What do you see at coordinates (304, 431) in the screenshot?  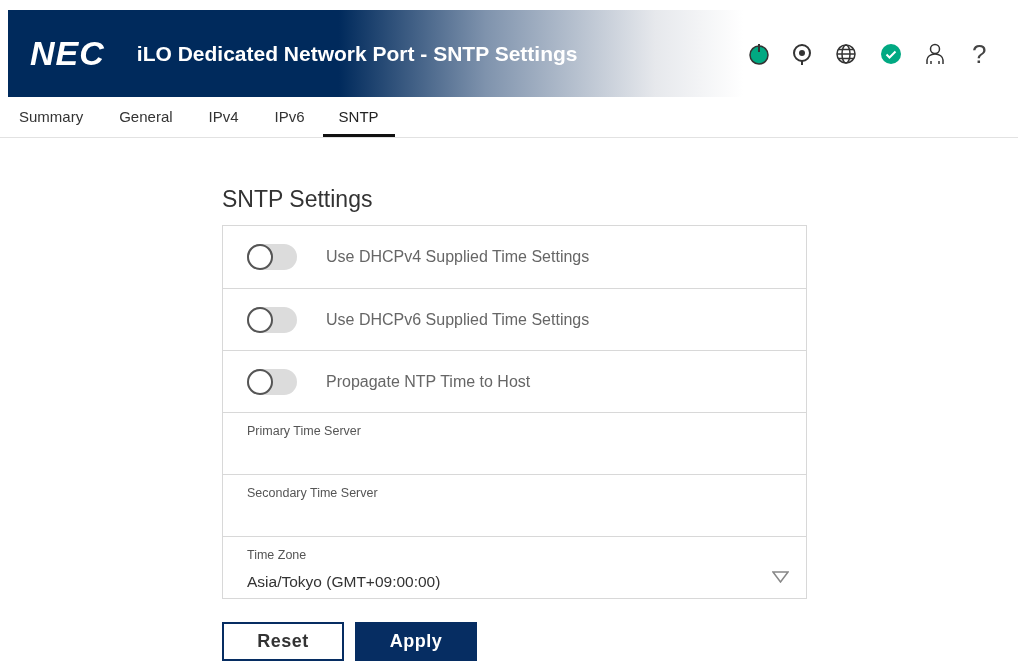 I see `field-label: Primary Time Server` at bounding box center [304, 431].